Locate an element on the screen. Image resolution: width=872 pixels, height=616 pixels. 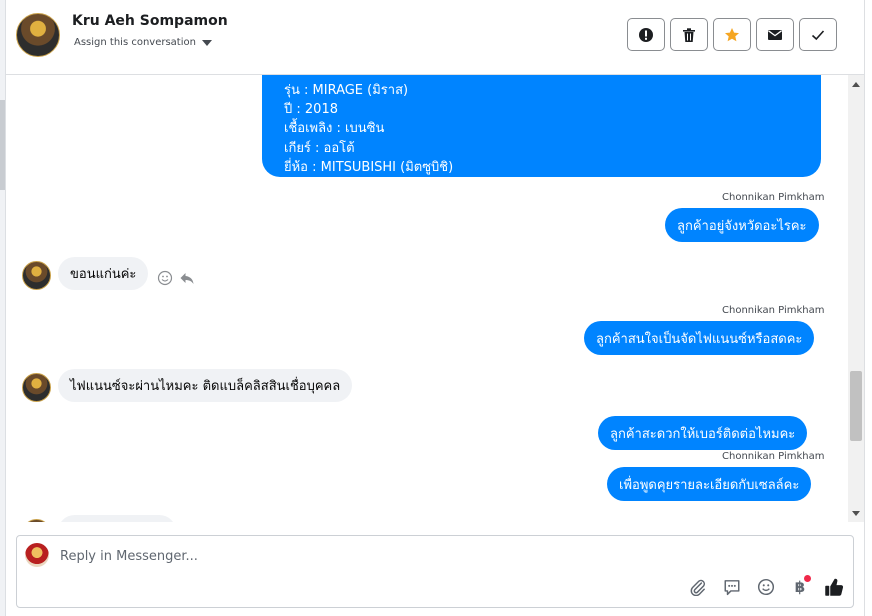
incoming-message-partial is located at coordinates (117, 518).